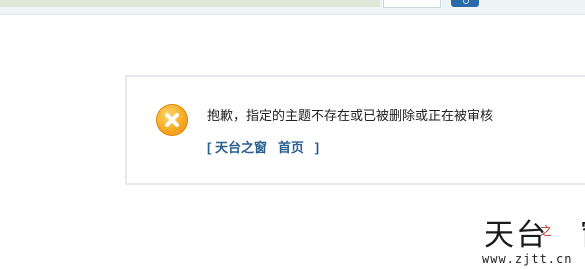  Describe the element at coordinates (527, 259) in the screenshot. I see `watermark-url: www.zjtt.cn` at that location.